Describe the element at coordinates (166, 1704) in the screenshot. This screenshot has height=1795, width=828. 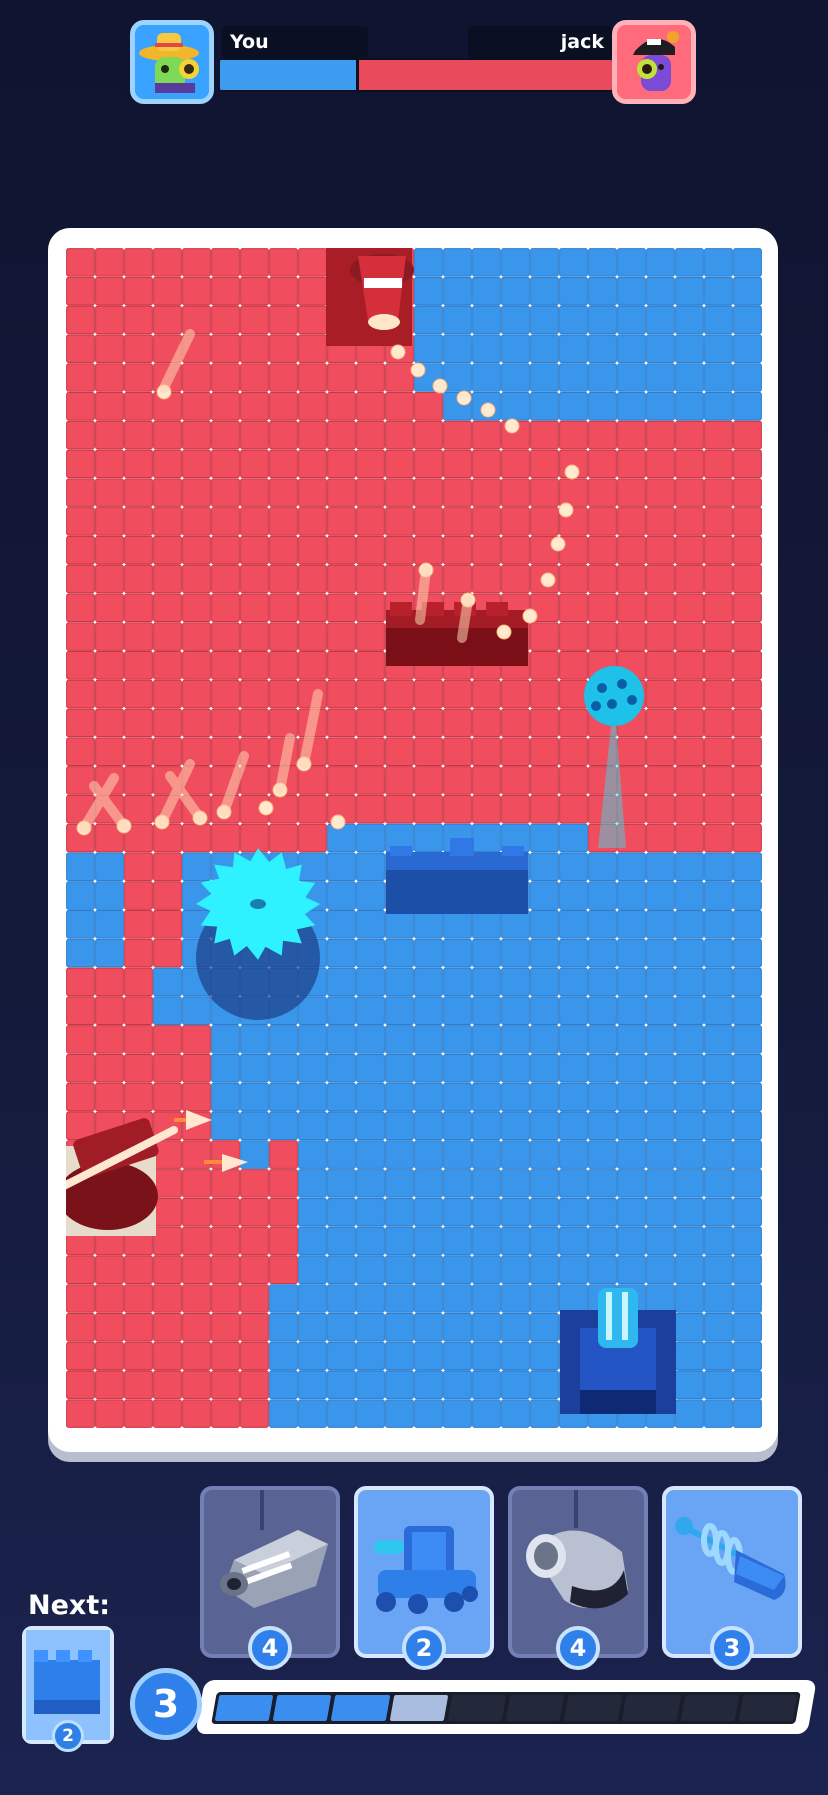
I see `elixir-count: 3` at that location.